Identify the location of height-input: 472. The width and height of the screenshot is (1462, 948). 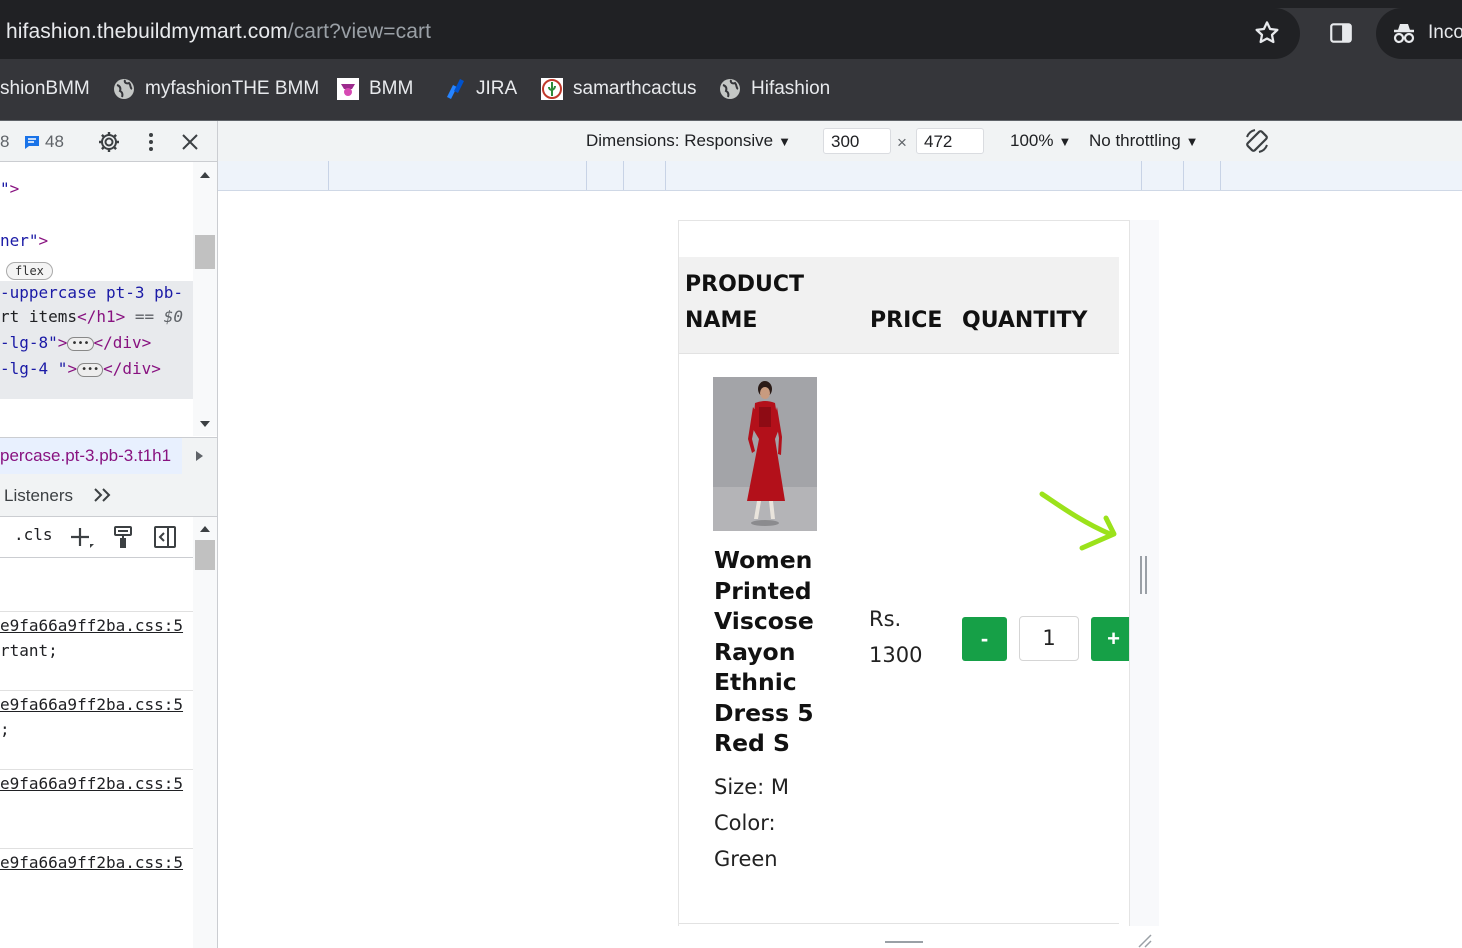
(950, 141).